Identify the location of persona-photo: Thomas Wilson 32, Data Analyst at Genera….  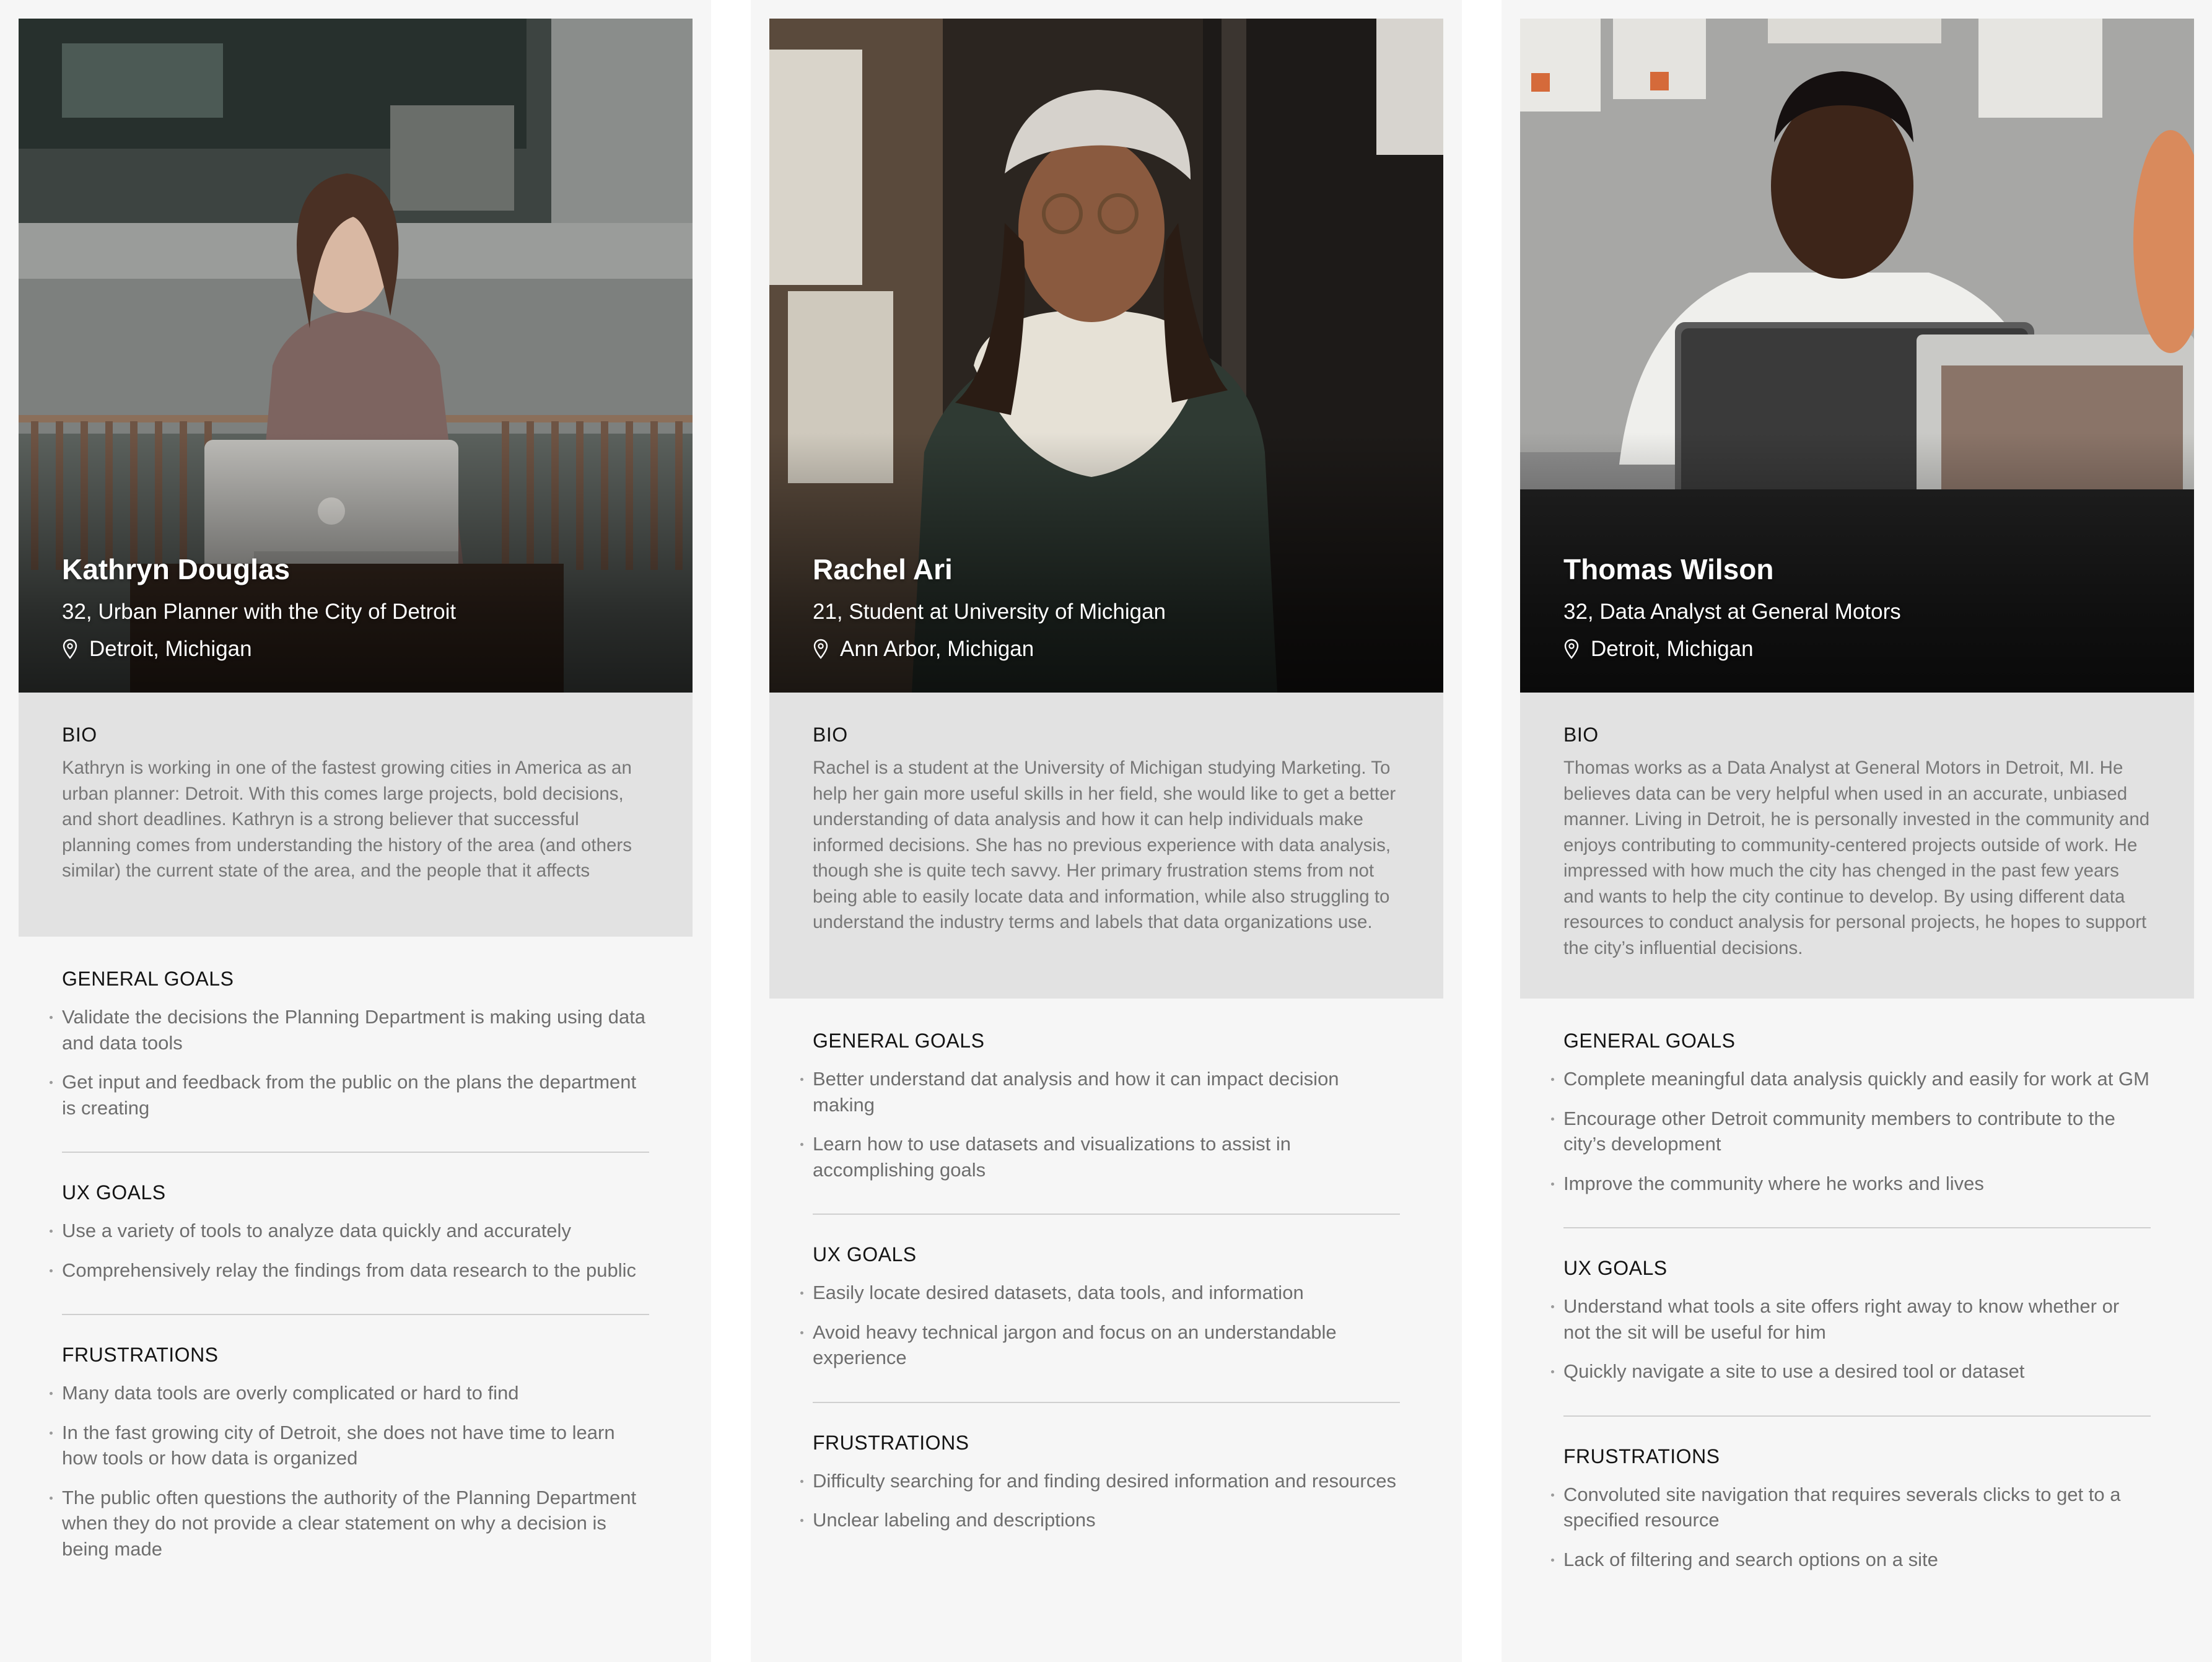
(1857, 356).